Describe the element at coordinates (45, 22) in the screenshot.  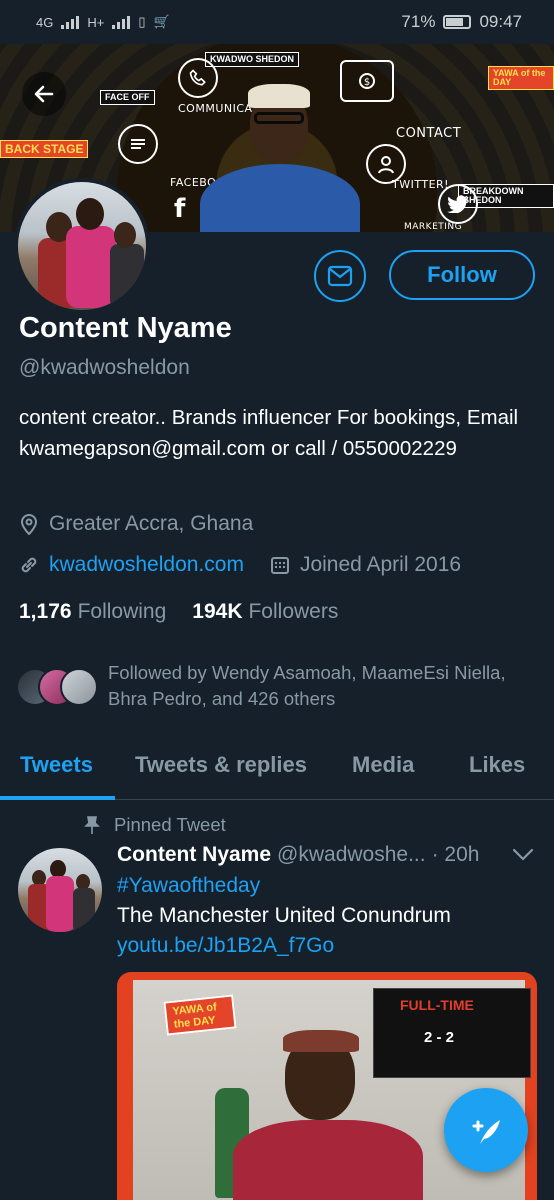
I see `network-type-1: 4G` at that location.